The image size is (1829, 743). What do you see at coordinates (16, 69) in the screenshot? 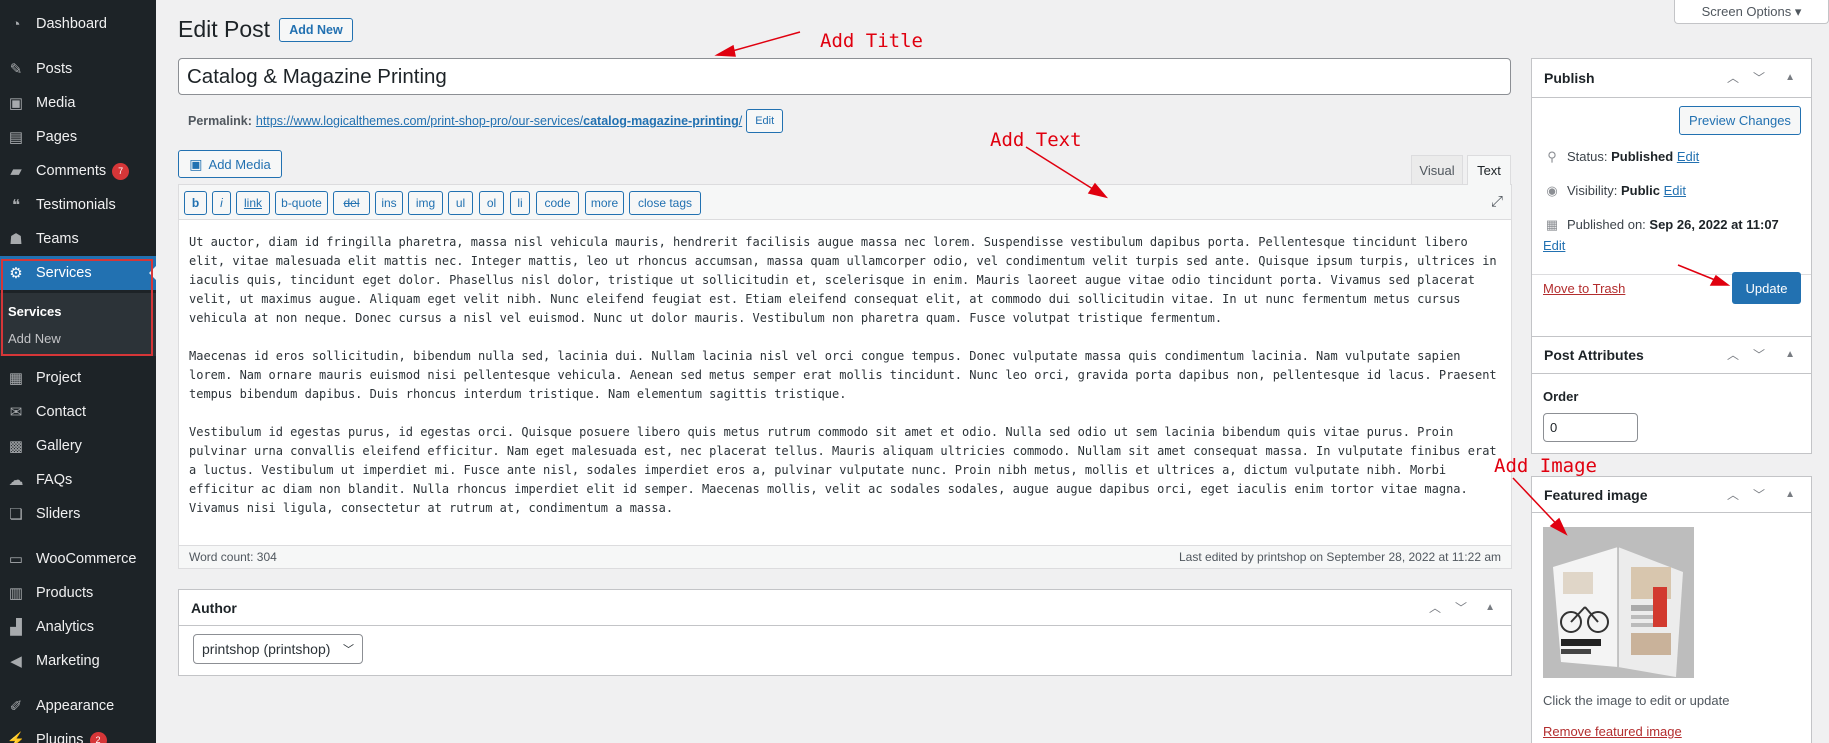
I see `pin-icon: ✎` at bounding box center [16, 69].